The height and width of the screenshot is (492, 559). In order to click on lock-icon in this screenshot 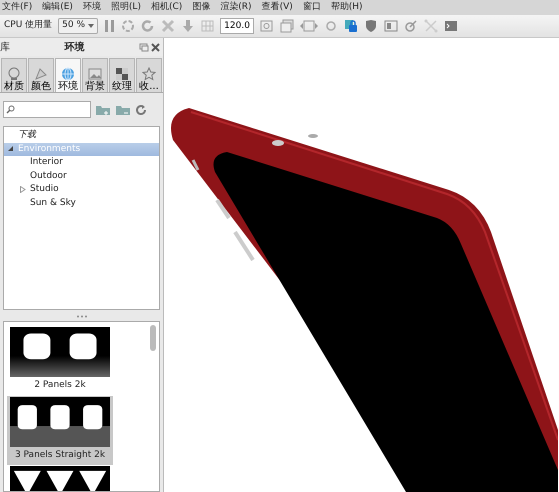, I will do `click(351, 26)`.